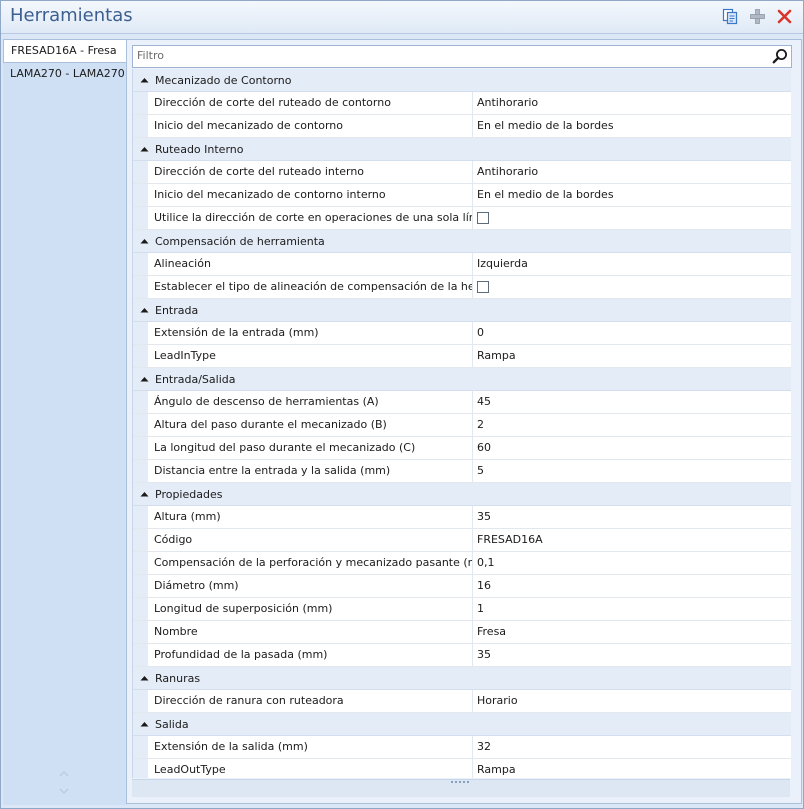 The image size is (804, 809). Describe the element at coordinates (240, 241) in the screenshot. I see `category-label: Compensación de herramienta` at that location.